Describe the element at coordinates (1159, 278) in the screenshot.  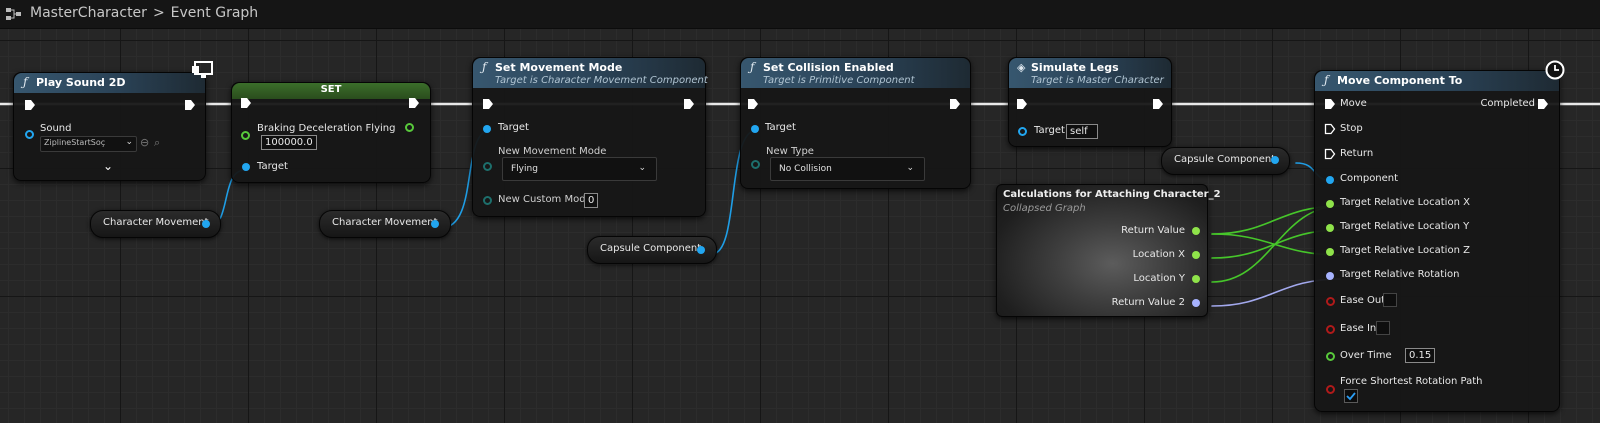
I see `location-y-label: Location Y` at that location.